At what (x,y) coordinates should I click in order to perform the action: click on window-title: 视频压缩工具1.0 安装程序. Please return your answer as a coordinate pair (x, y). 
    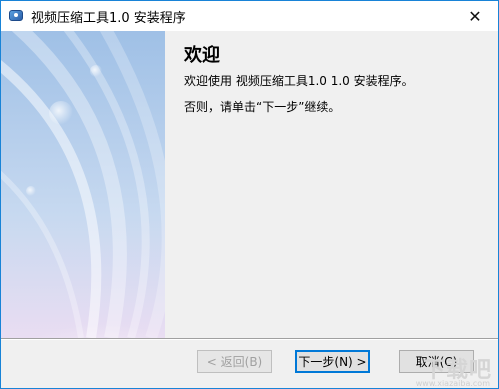
    Looking at the image, I should click on (108, 18).